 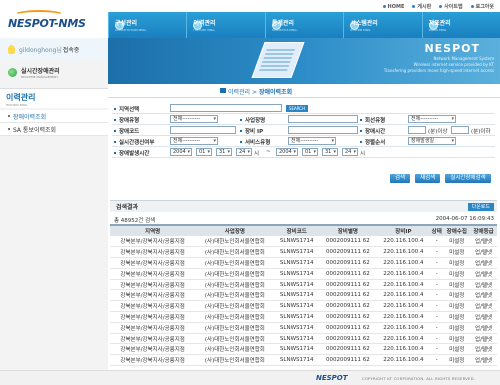 What do you see at coordinates (251, 131) in the screenshot?
I see `ip-label: 장비 IP` at bounding box center [251, 131].